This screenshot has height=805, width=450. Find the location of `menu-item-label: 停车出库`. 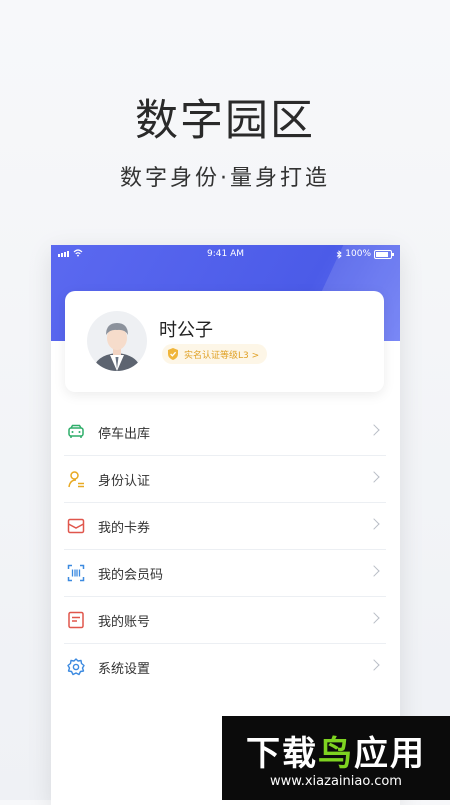

menu-item-label: 停车出库 is located at coordinates (124, 434).